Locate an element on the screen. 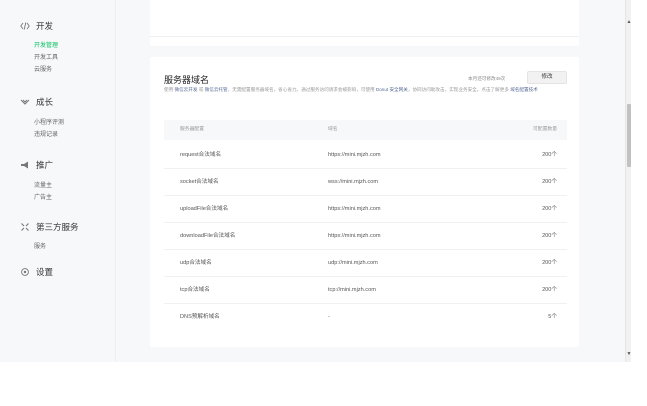 The width and height of the screenshot is (647, 406). megaphone-icon is located at coordinates (25, 165).